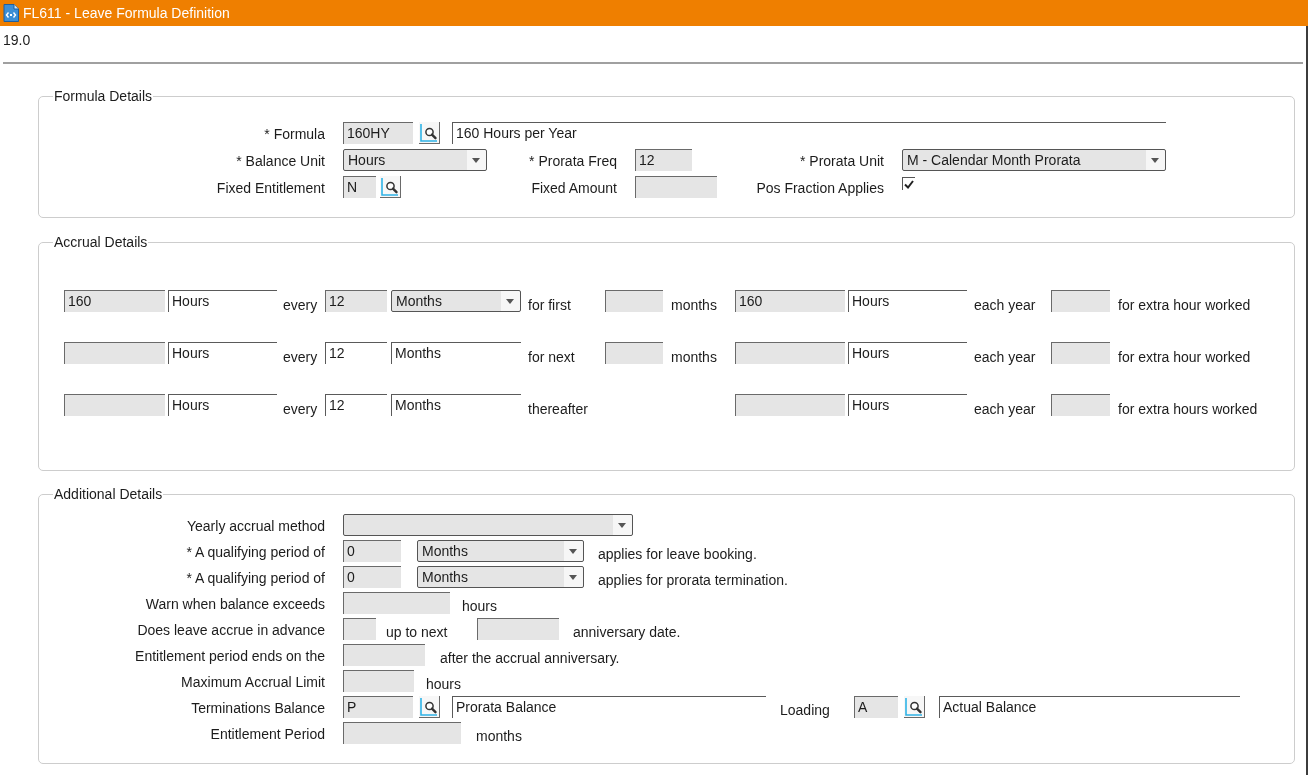  I want to click on field-label: Entitlement period ends on the, so click(229, 656).